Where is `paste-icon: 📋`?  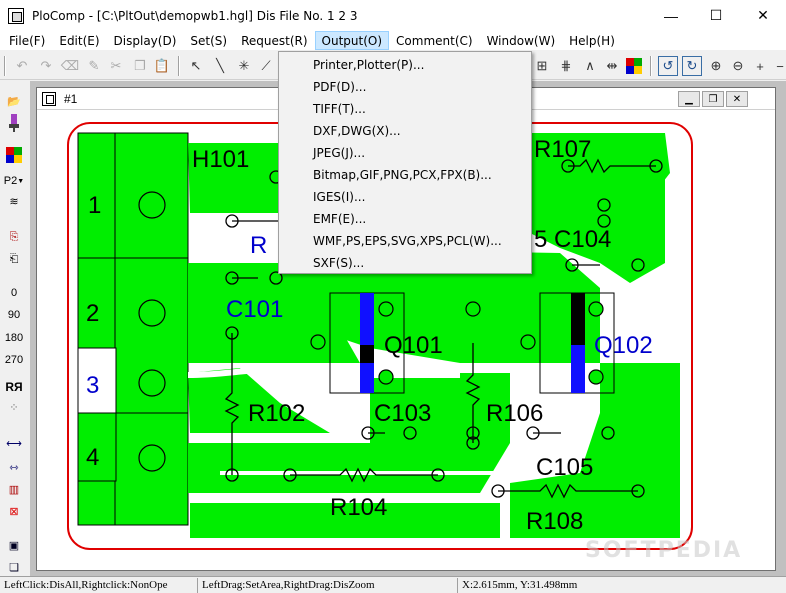
paste-icon: 📋 is located at coordinates (162, 66).